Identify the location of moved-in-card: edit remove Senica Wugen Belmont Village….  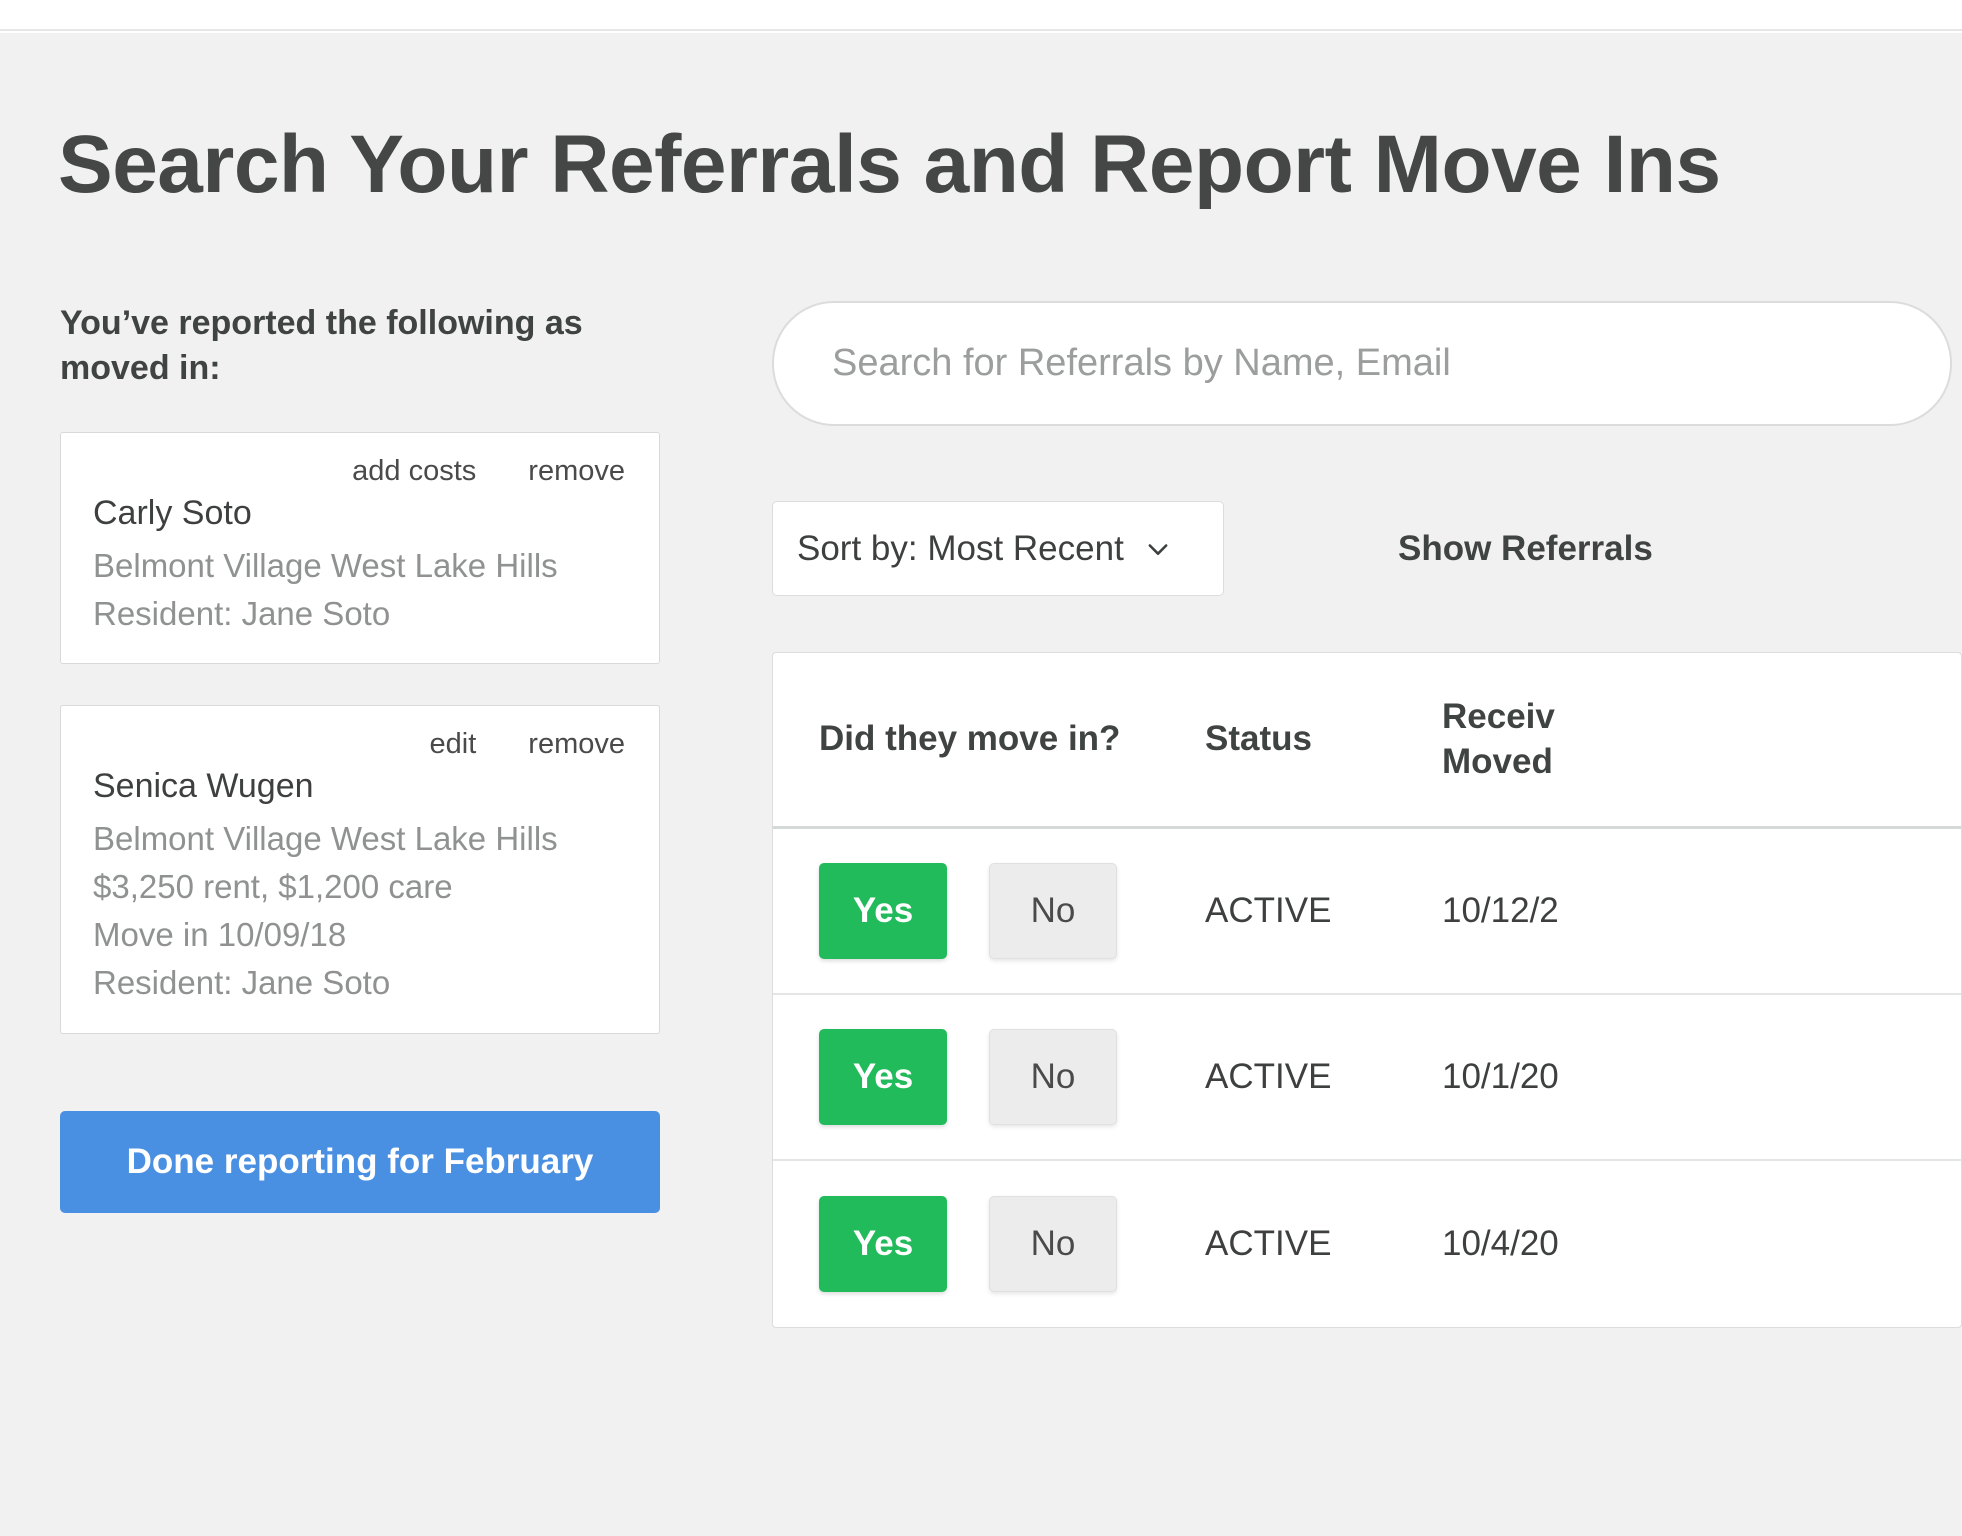
(360, 869).